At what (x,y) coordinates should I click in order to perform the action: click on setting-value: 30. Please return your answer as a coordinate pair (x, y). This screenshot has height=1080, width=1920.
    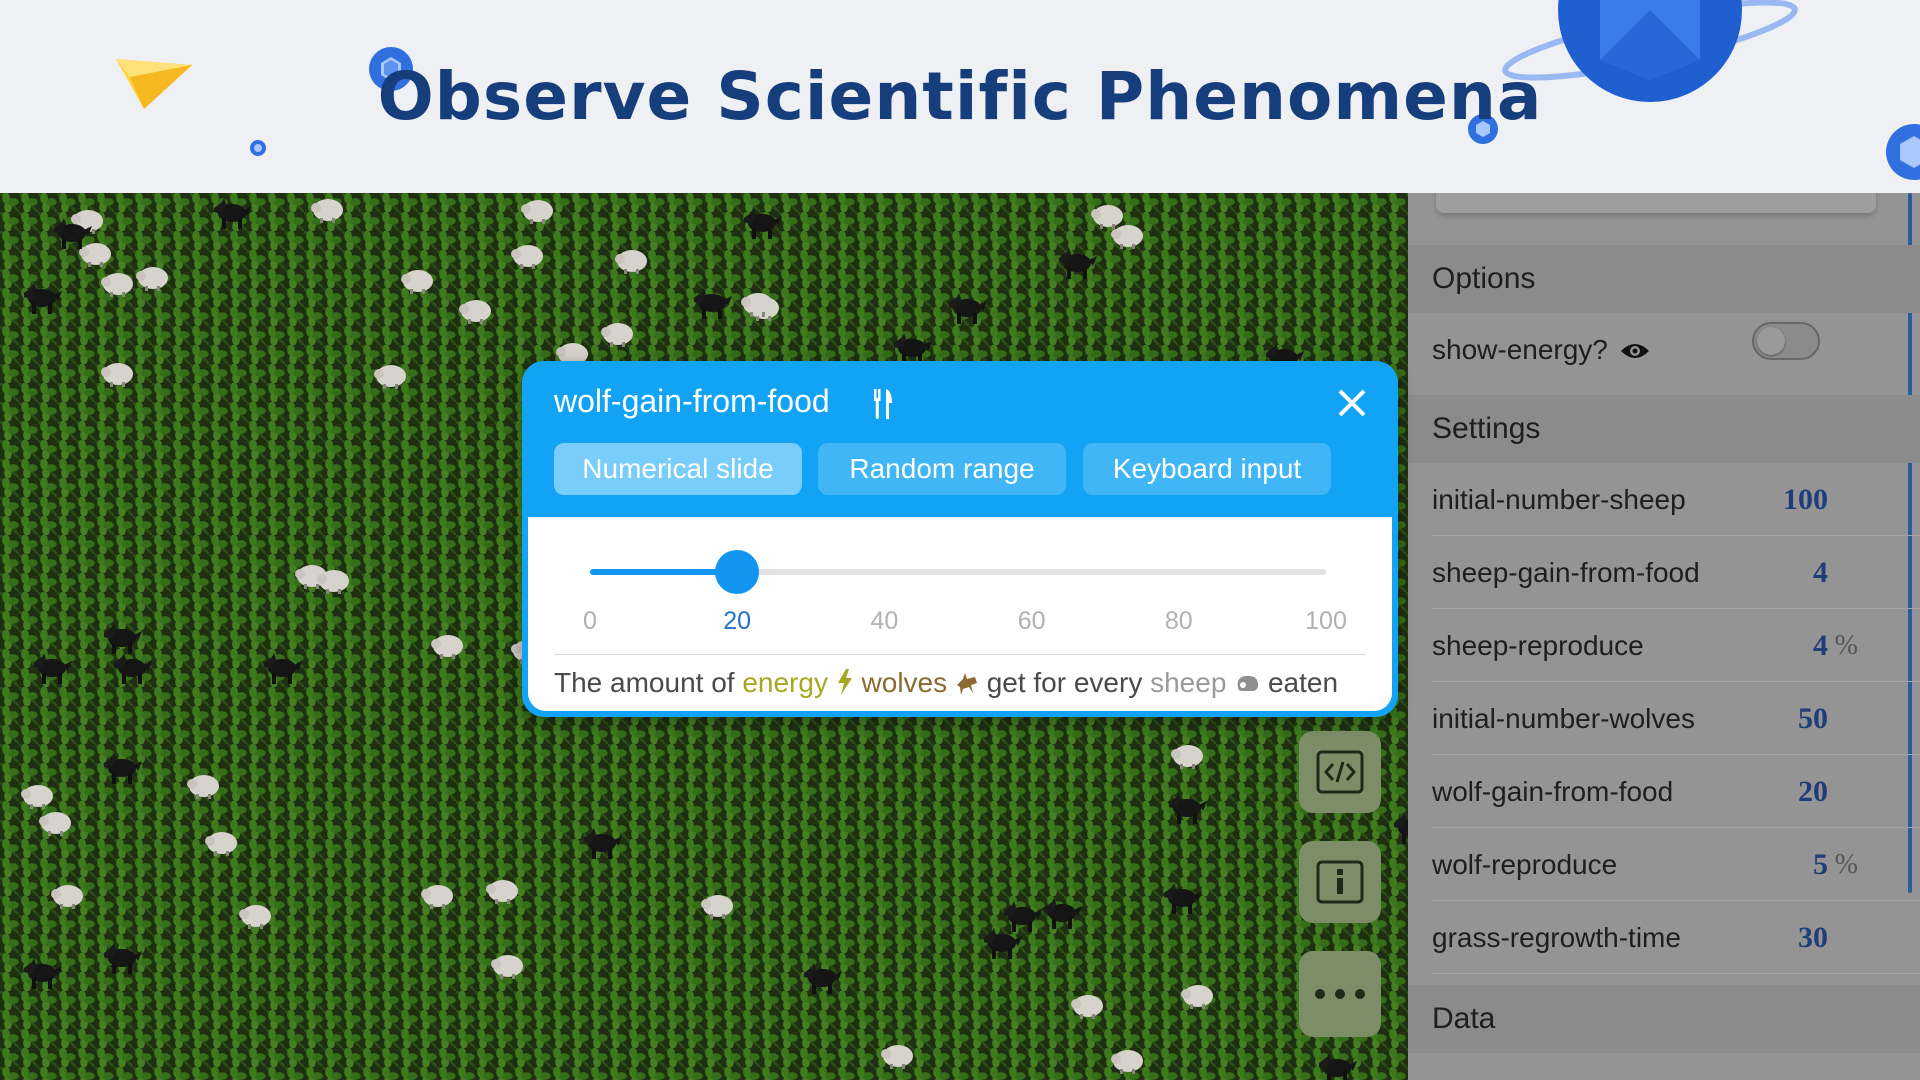
    Looking at the image, I should click on (1813, 937).